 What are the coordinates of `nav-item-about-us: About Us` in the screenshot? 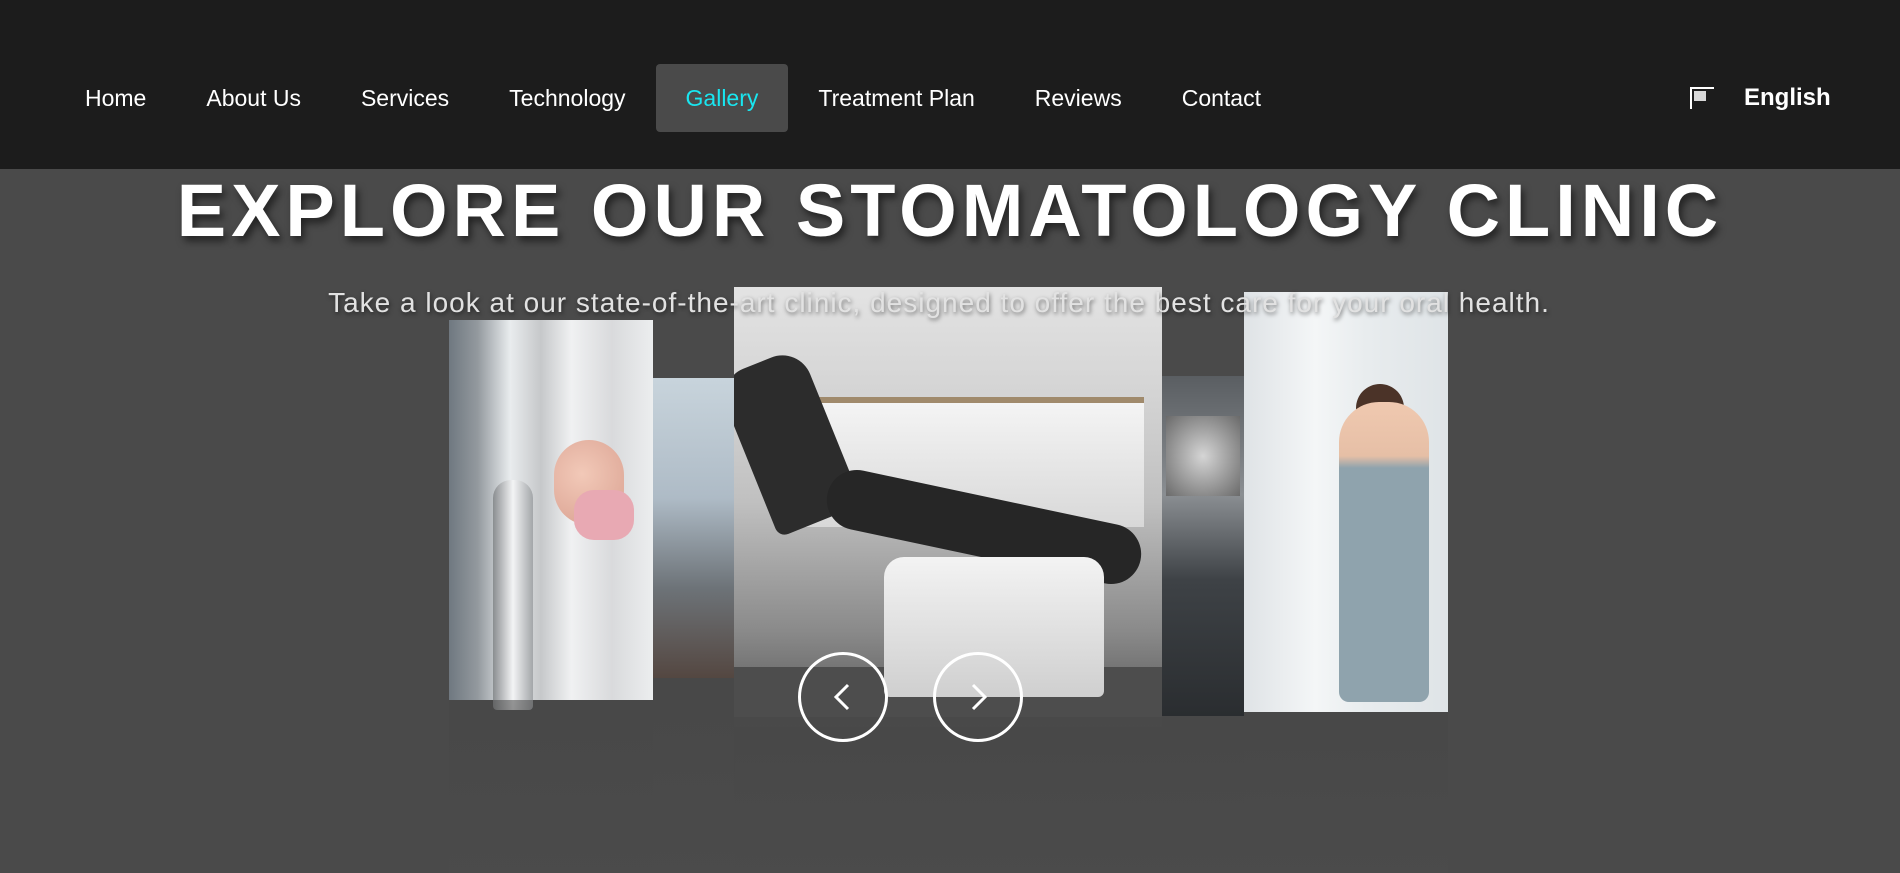 It's located at (253, 98).